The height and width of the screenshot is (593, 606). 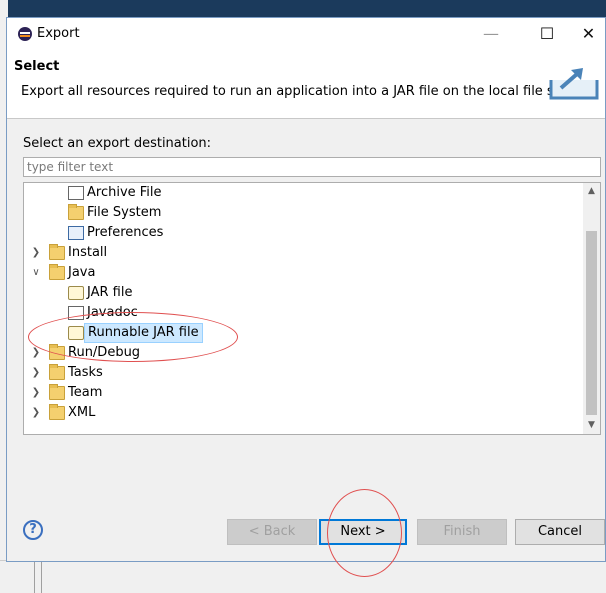 I want to click on title-bar: Export — ☐ ✕, so click(x=306, y=33).